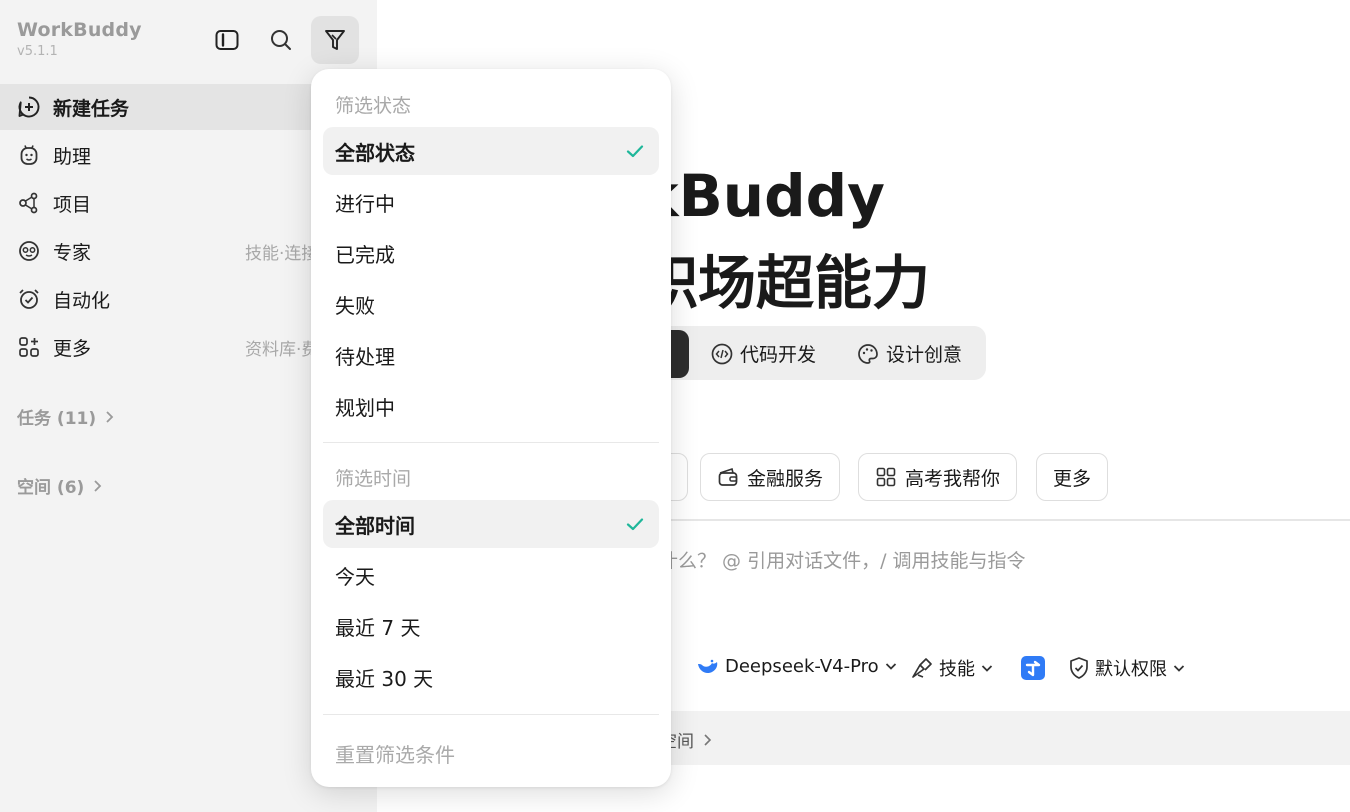 This screenshot has height=812, width=1350. What do you see at coordinates (708, 666) in the screenshot?
I see `deepseek-icon` at bounding box center [708, 666].